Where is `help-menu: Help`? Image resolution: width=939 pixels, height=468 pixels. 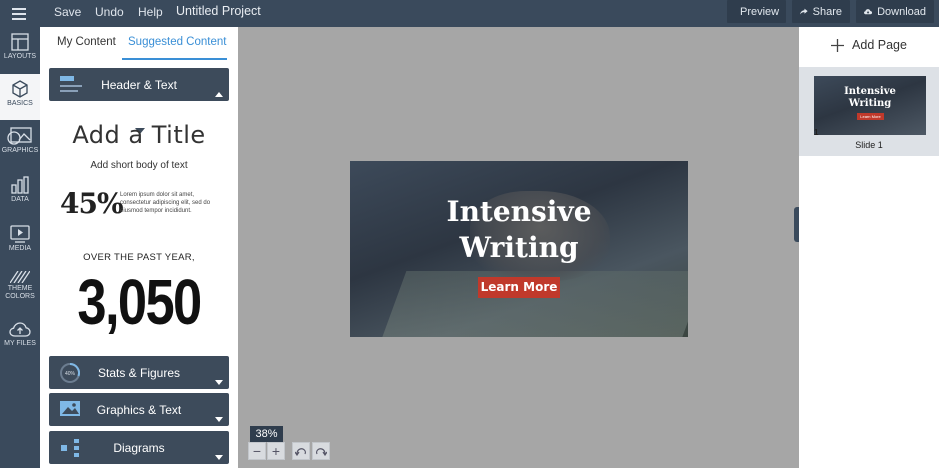
help-menu: Help is located at coordinates (150, 12).